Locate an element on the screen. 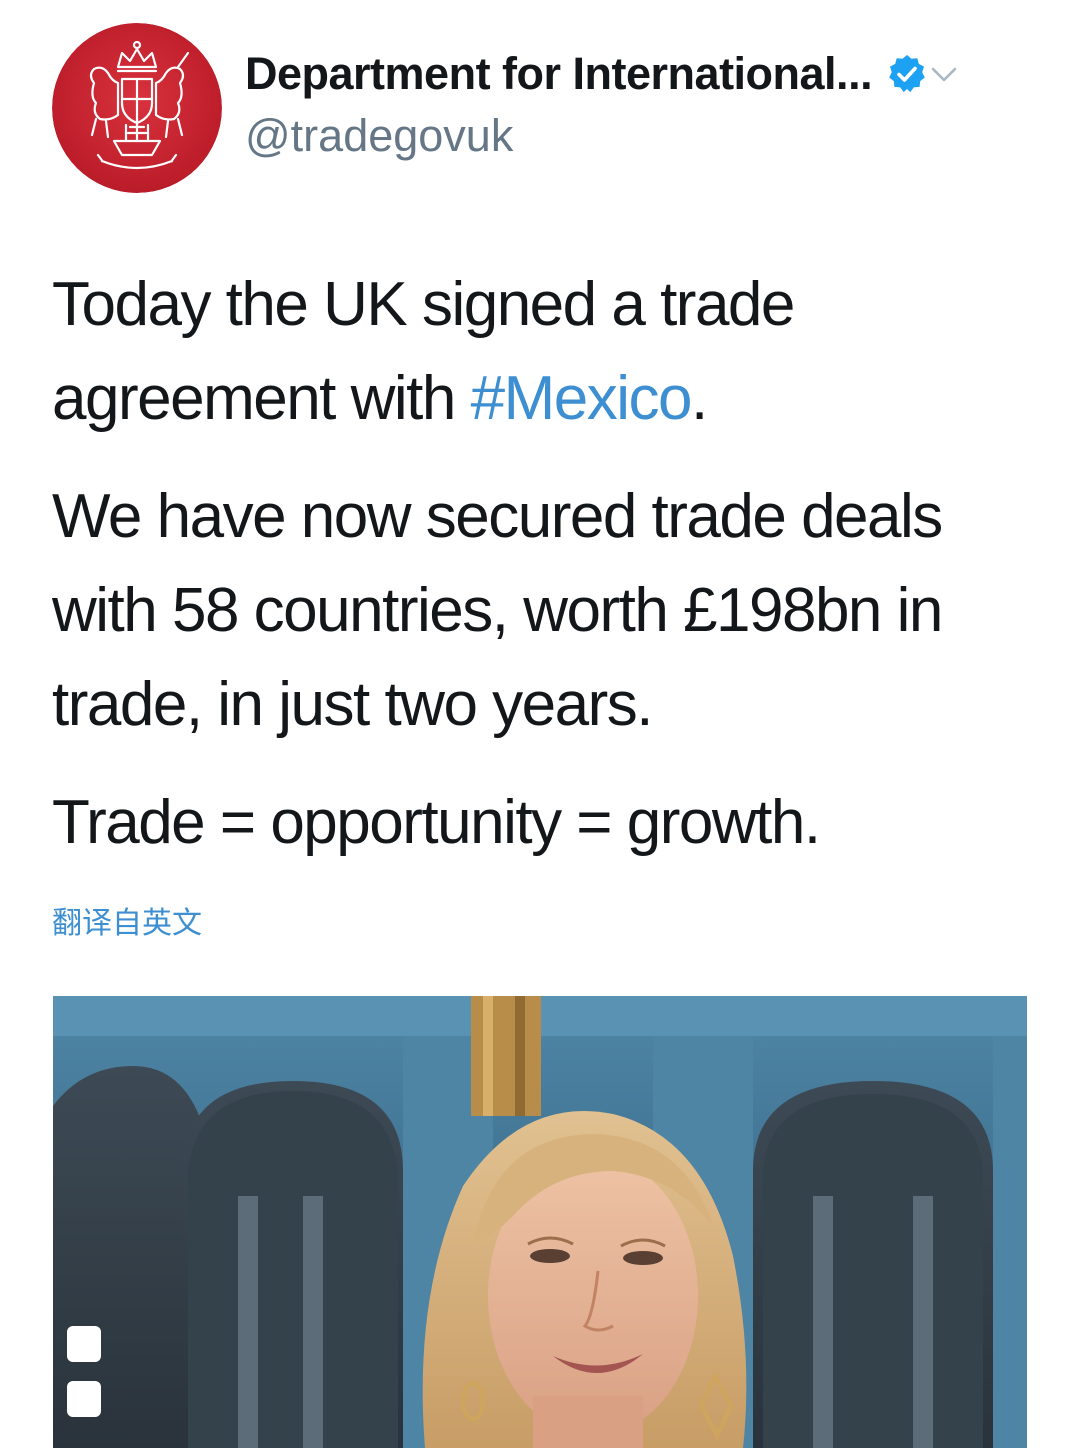  royal-crest-icon is located at coordinates (137, 108).